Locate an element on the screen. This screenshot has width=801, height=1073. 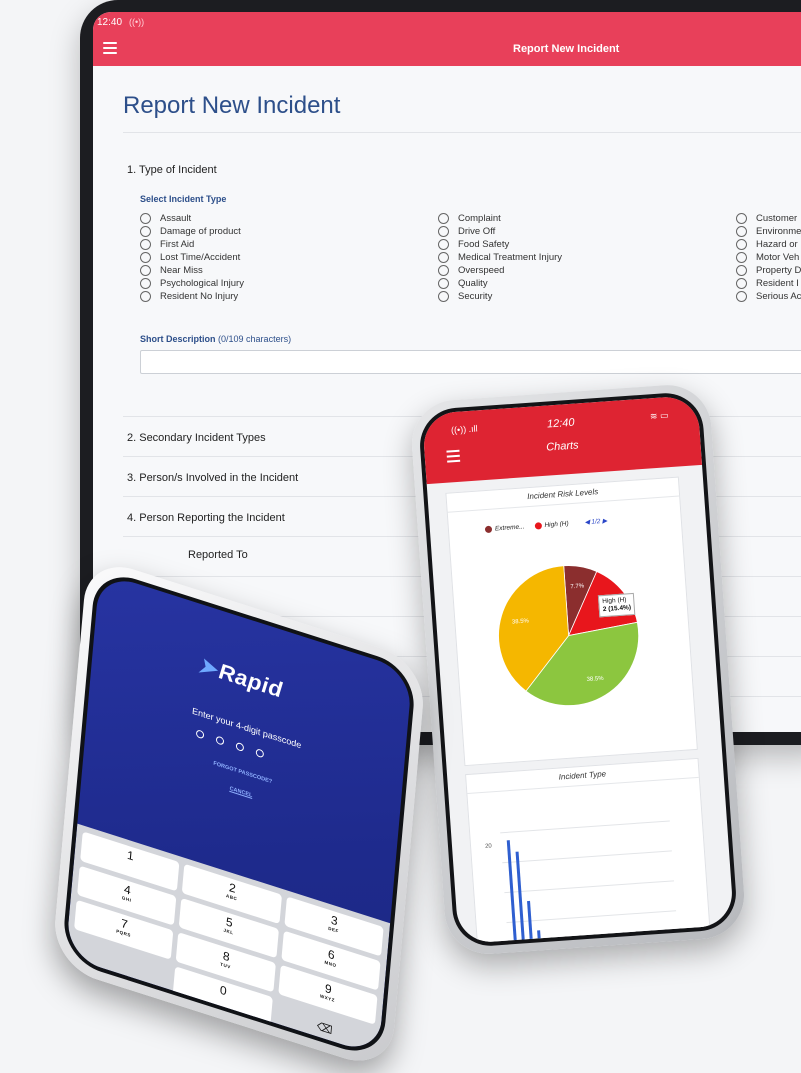
rapid-logo-icon: ➤ is located at coordinates (208, 667).